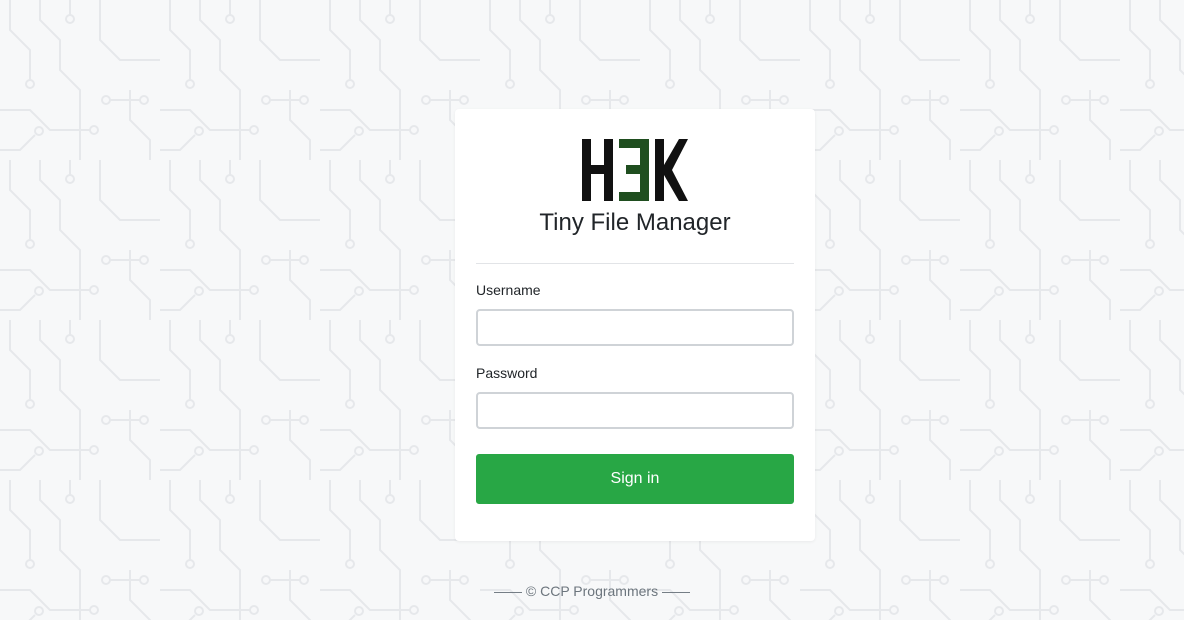  I want to click on app-title: Tiny File Manager, so click(635, 222).